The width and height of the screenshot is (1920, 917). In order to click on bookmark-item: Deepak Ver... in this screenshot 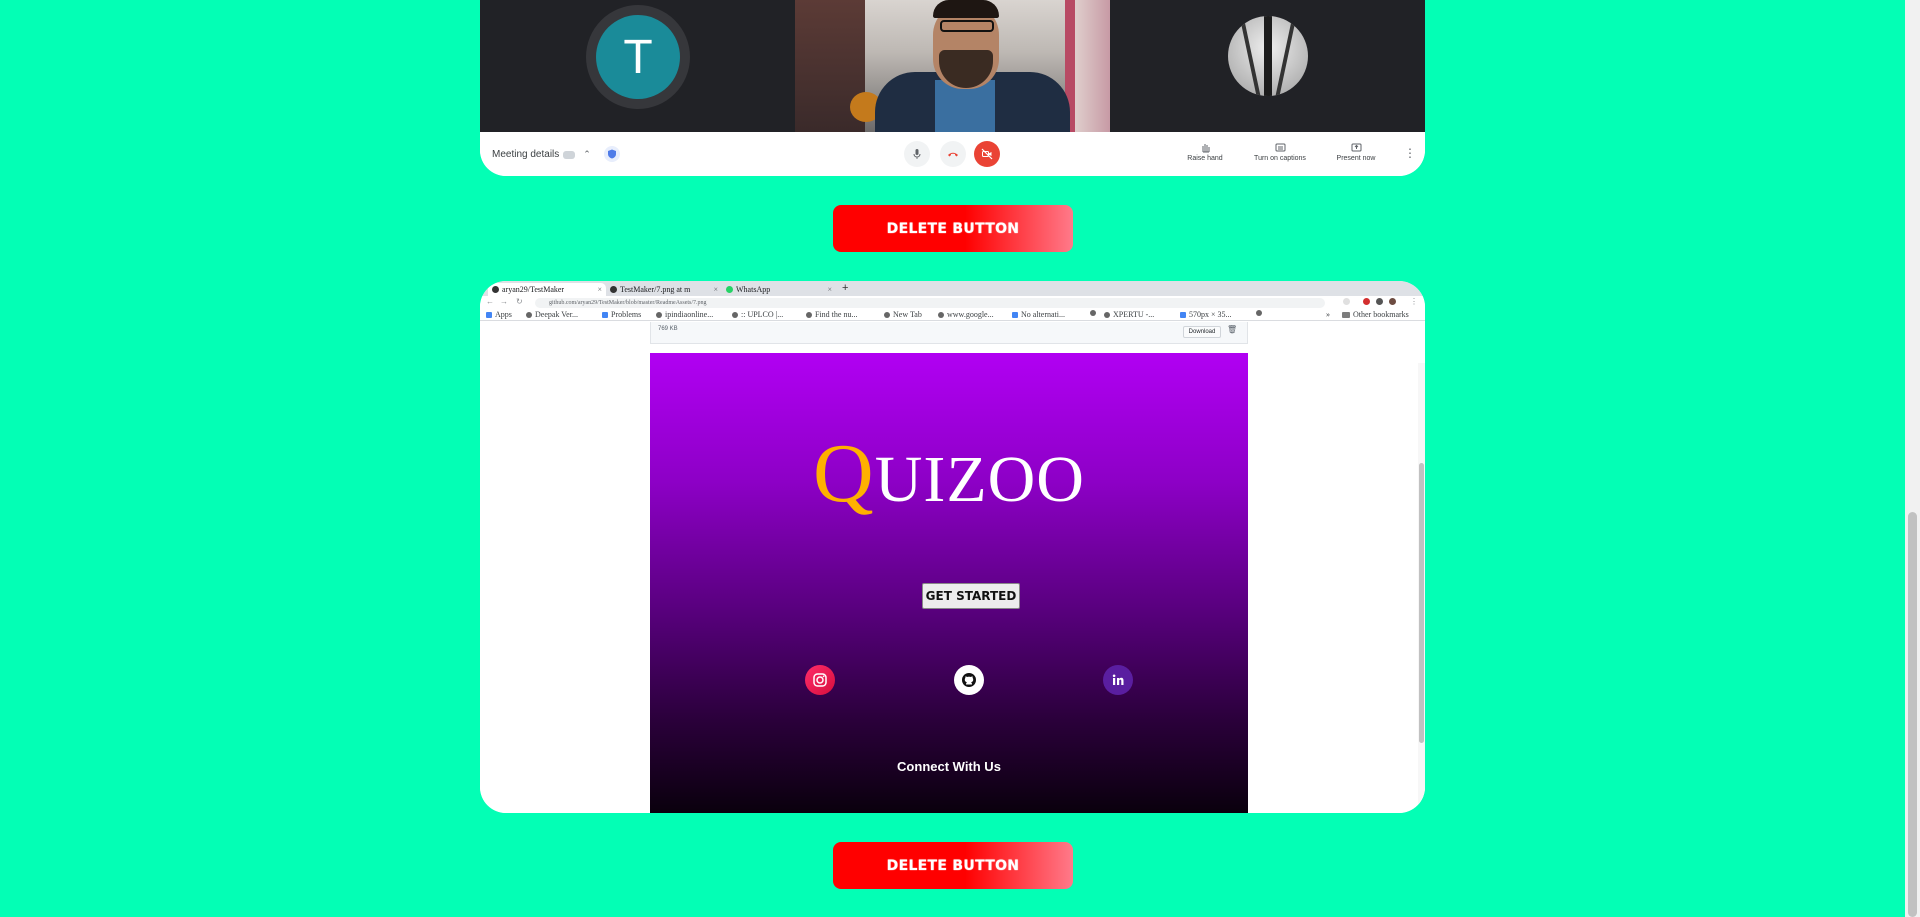, I will do `click(552, 314)`.